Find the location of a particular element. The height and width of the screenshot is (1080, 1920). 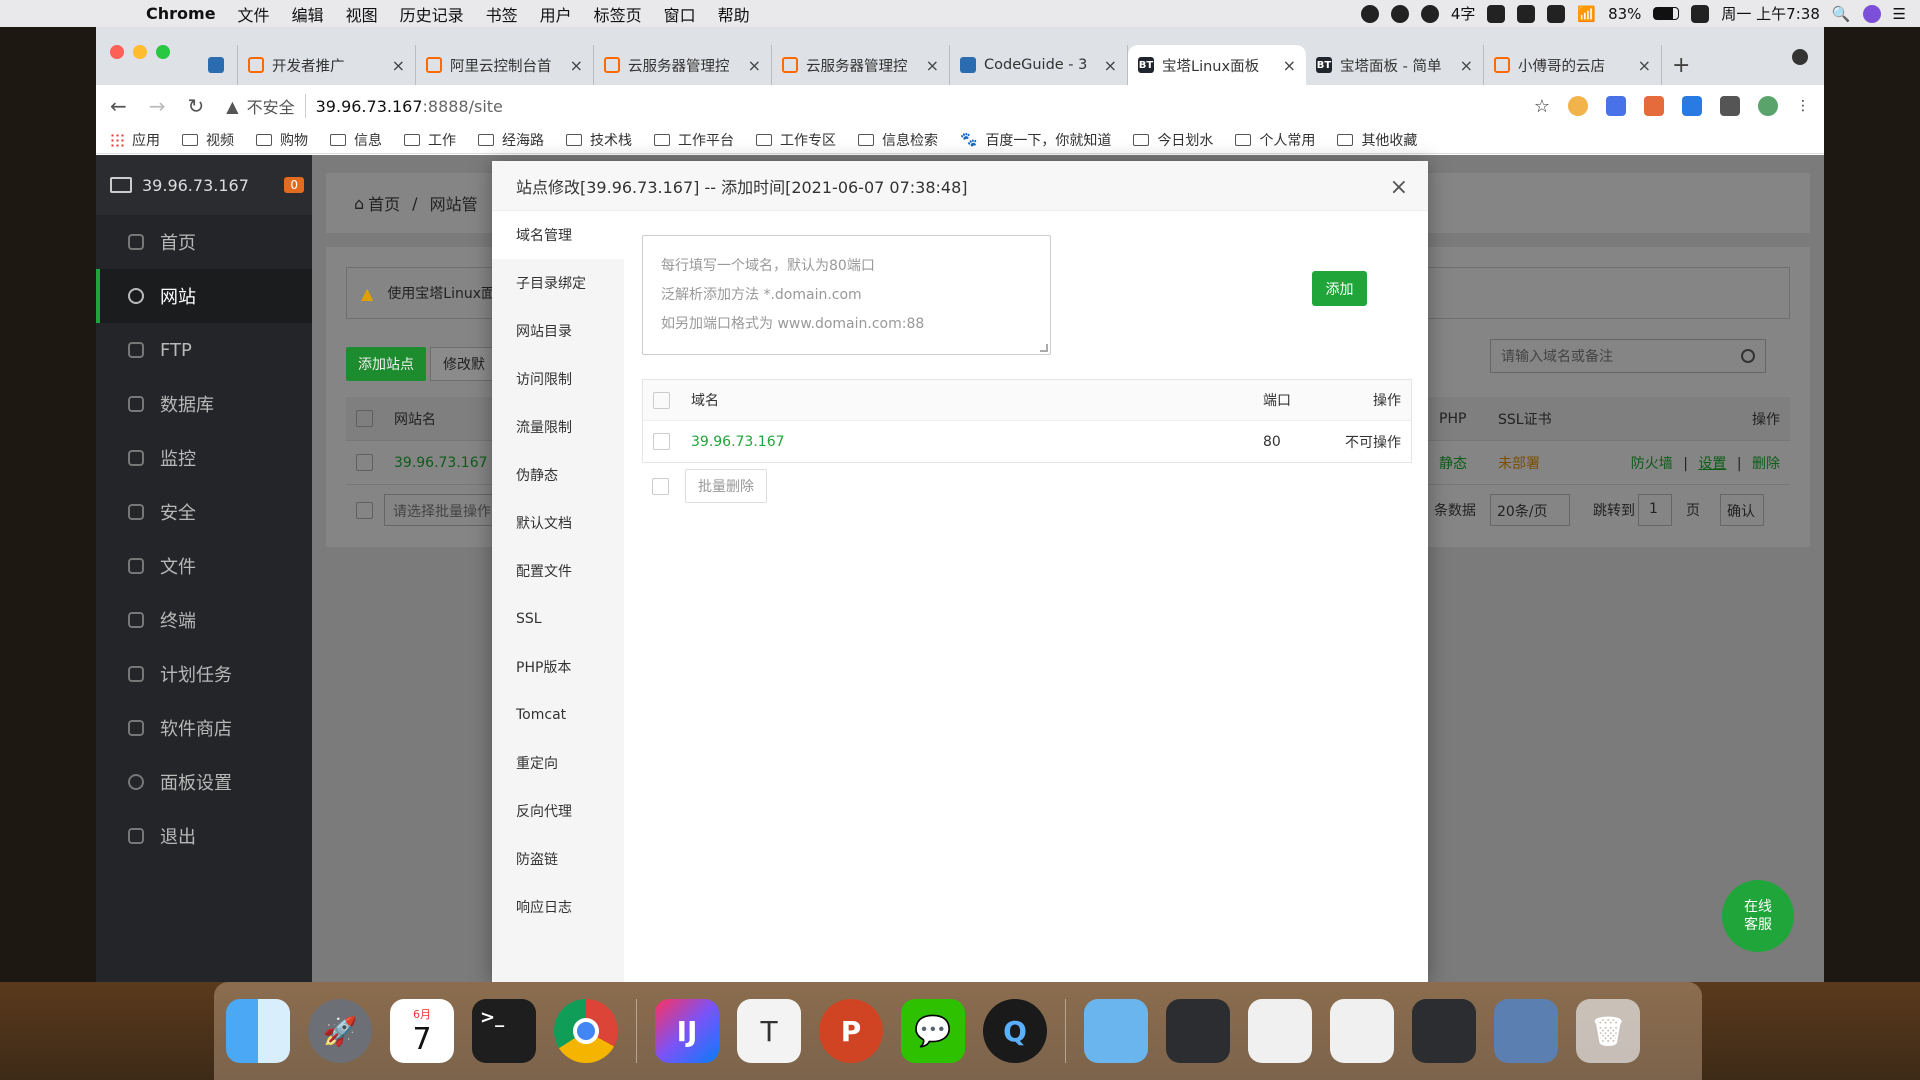

sidebar-item-security: 安全 is located at coordinates (204, 512).